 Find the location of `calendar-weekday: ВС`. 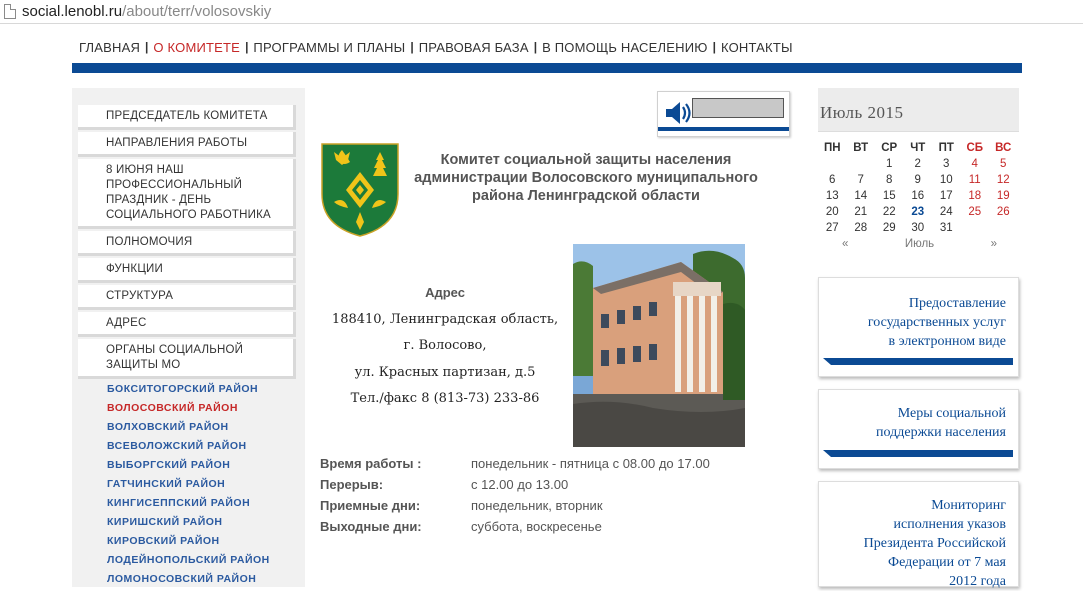

calendar-weekday: ВС is located at coordinates (1003, 148).